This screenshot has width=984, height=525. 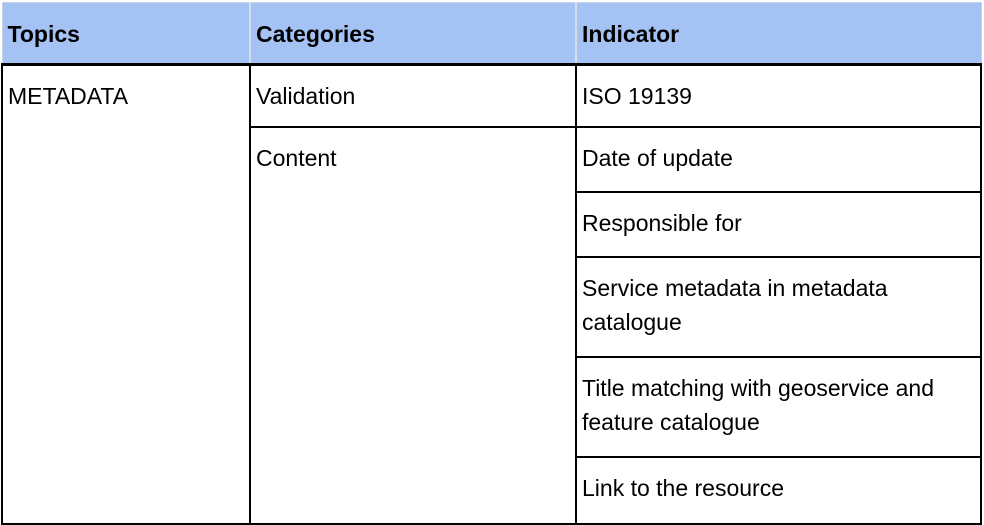 What do you see at coordinates (778, 95) in the screenshot?
I see `indicator-cell: ISO 19139` at bounding box center [778, 95].